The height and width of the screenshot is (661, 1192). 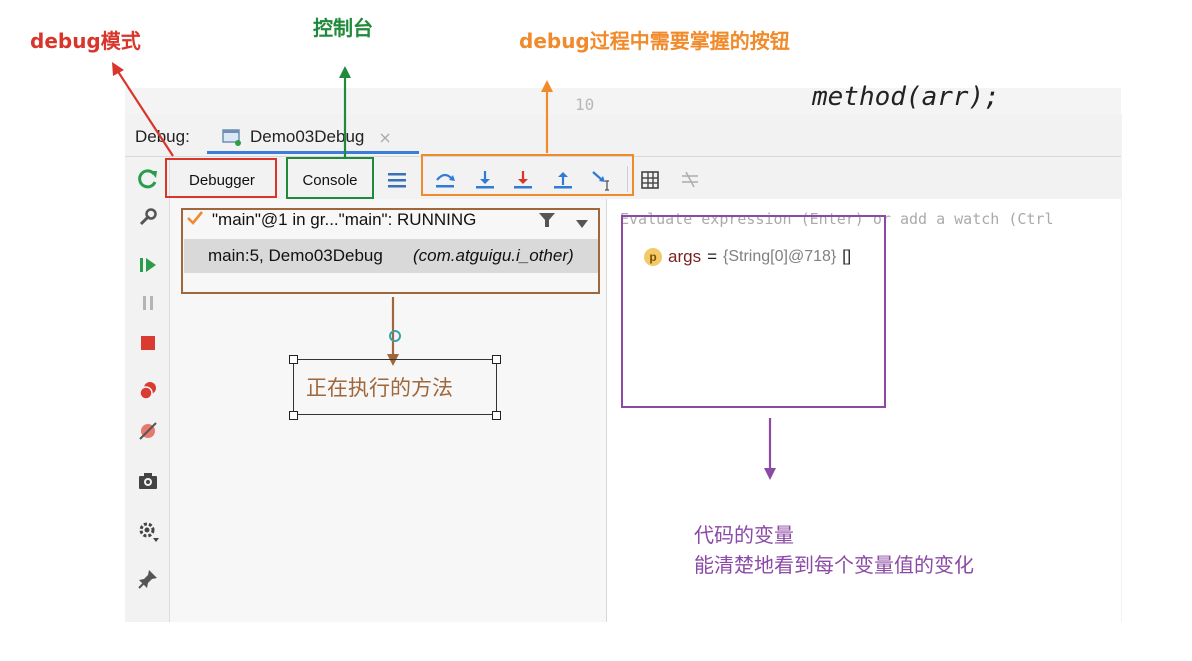 What do you see at coordinates (770, 474) in the screenshot?
I see `variables-arrowhead` at bounding box center [770, 474].